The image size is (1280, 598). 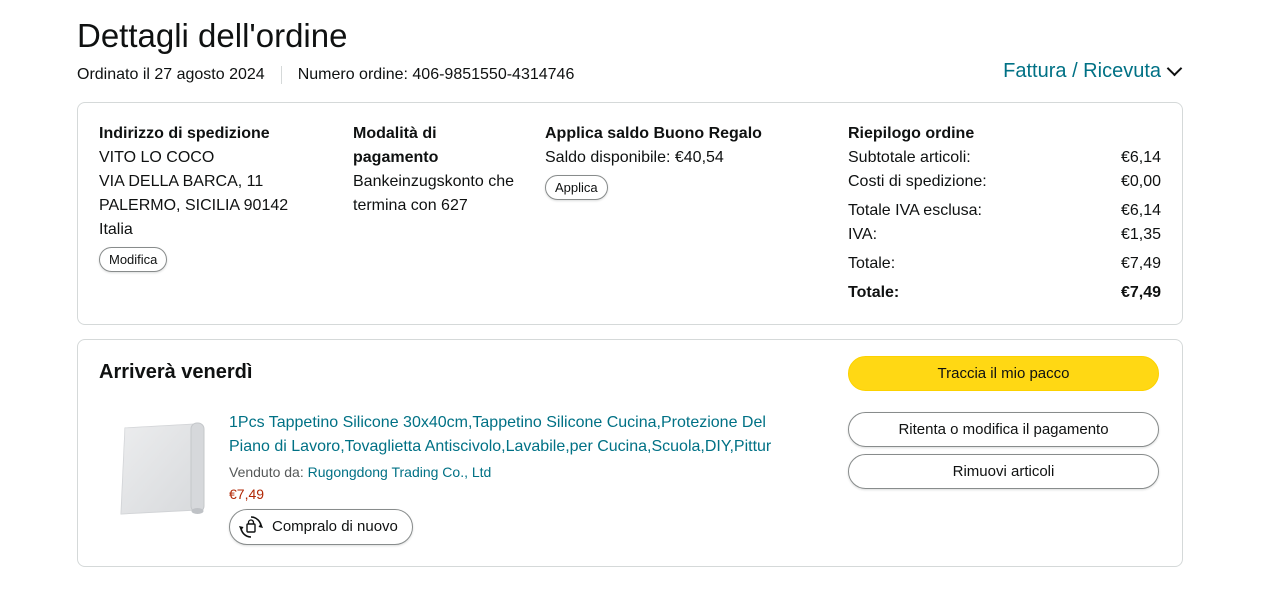 I want to click on payment-method-line: termina con 627, so click(x=410, y=205).